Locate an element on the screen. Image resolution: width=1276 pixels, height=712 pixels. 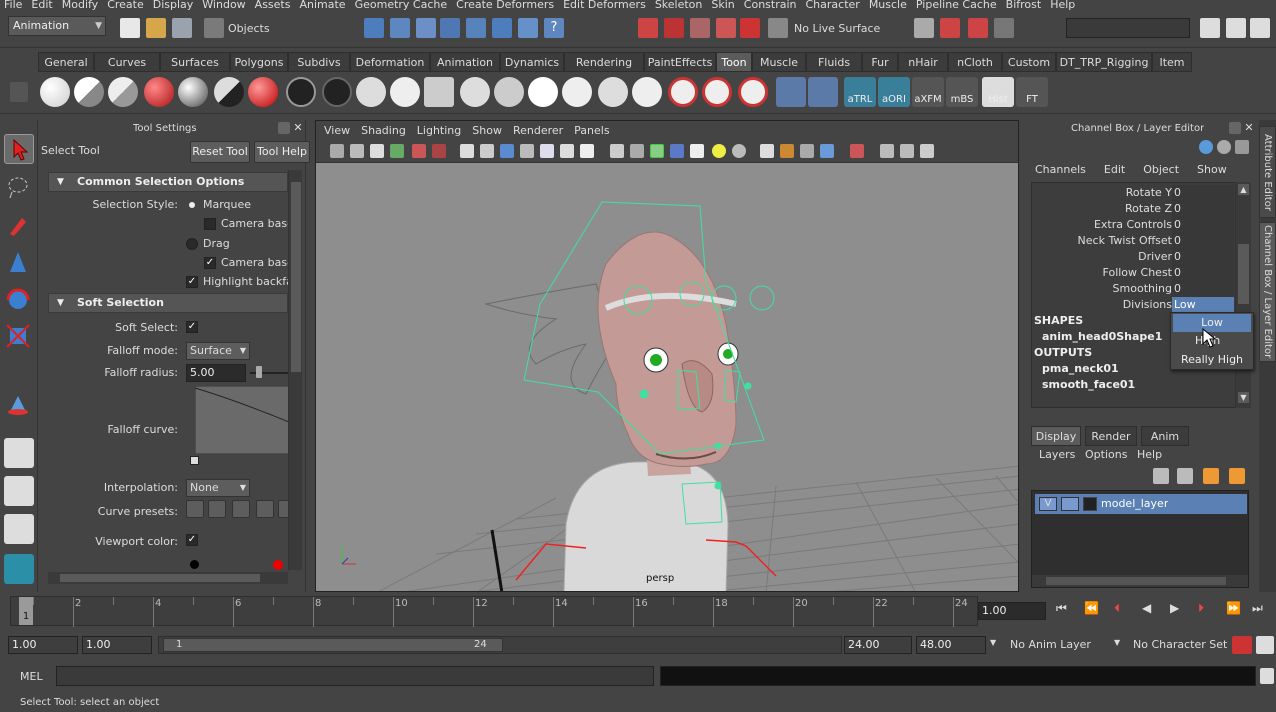
curve-preset-2-button is located at coordinates (217, 509).